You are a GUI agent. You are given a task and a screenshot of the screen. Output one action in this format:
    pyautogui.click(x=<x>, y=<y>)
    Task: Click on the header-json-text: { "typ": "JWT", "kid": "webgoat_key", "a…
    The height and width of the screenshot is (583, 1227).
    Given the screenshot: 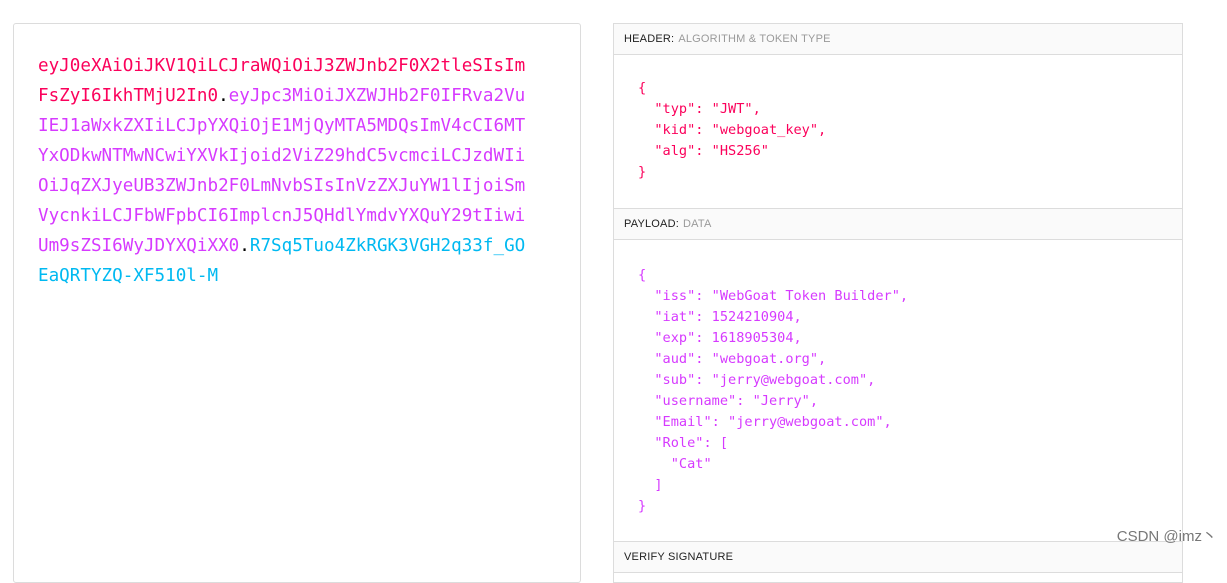 What is the action you would take?
    pyautogui.click(x=732, y=130)
    